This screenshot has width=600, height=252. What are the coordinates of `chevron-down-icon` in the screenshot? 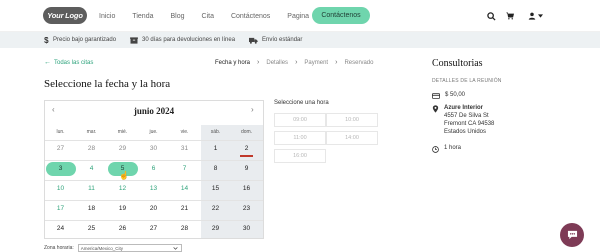 It's located at (175, 248).